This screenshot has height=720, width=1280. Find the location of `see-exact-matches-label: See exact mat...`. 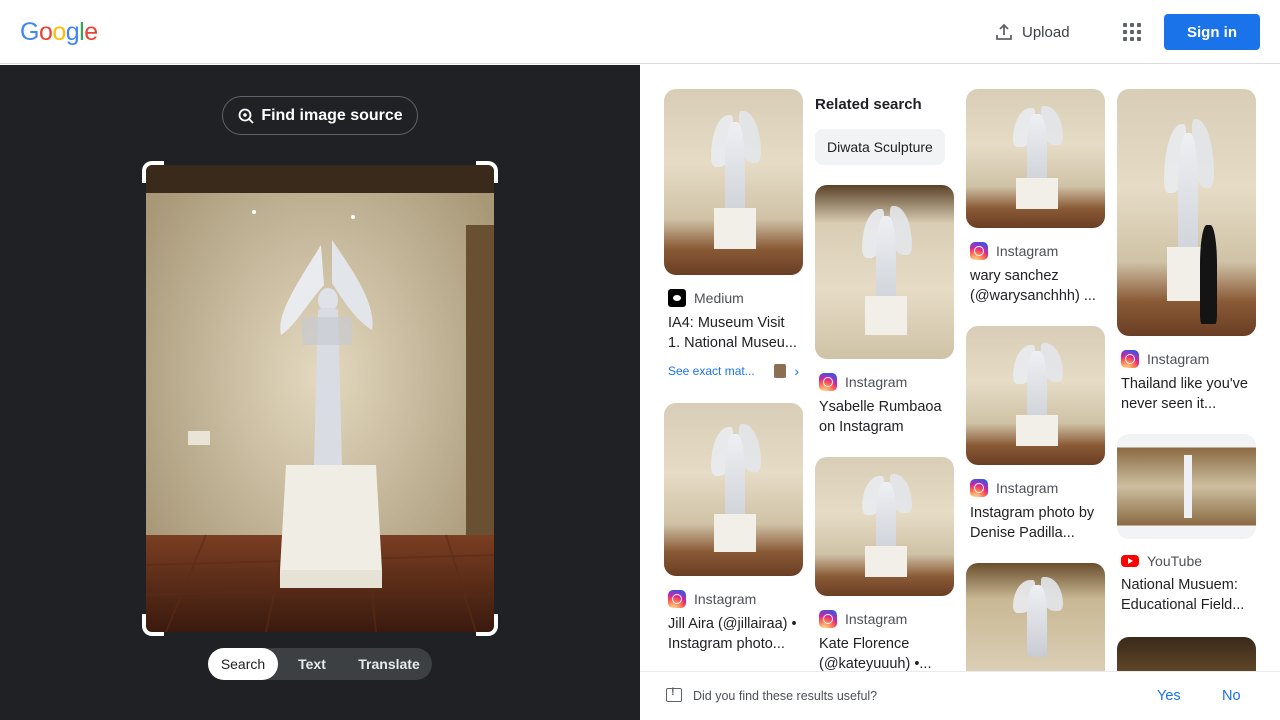

see-exact-matches-label: See exact mat... is located at coordinates (711, 371).